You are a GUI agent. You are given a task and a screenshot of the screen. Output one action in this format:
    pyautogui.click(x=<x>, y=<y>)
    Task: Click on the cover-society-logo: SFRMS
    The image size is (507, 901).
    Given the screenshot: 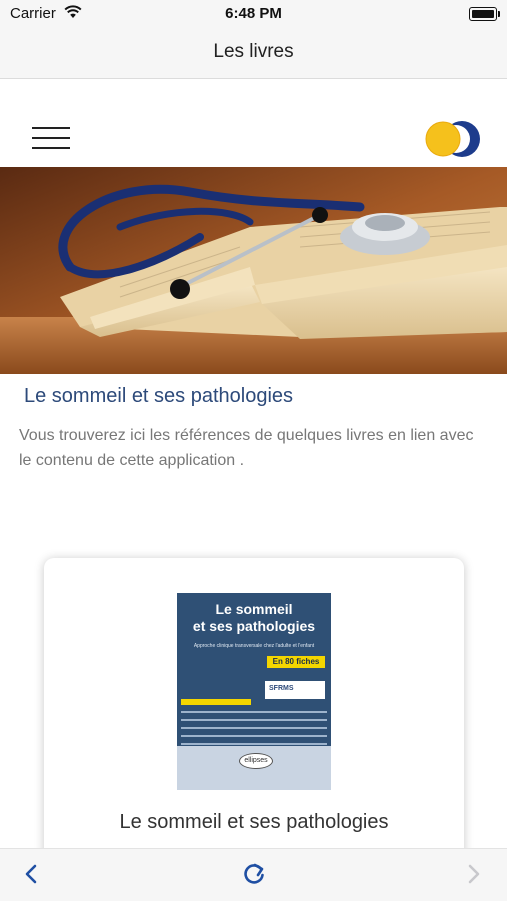 What is the action you would take?
    pyautogui.click(x=295, y=690)
    